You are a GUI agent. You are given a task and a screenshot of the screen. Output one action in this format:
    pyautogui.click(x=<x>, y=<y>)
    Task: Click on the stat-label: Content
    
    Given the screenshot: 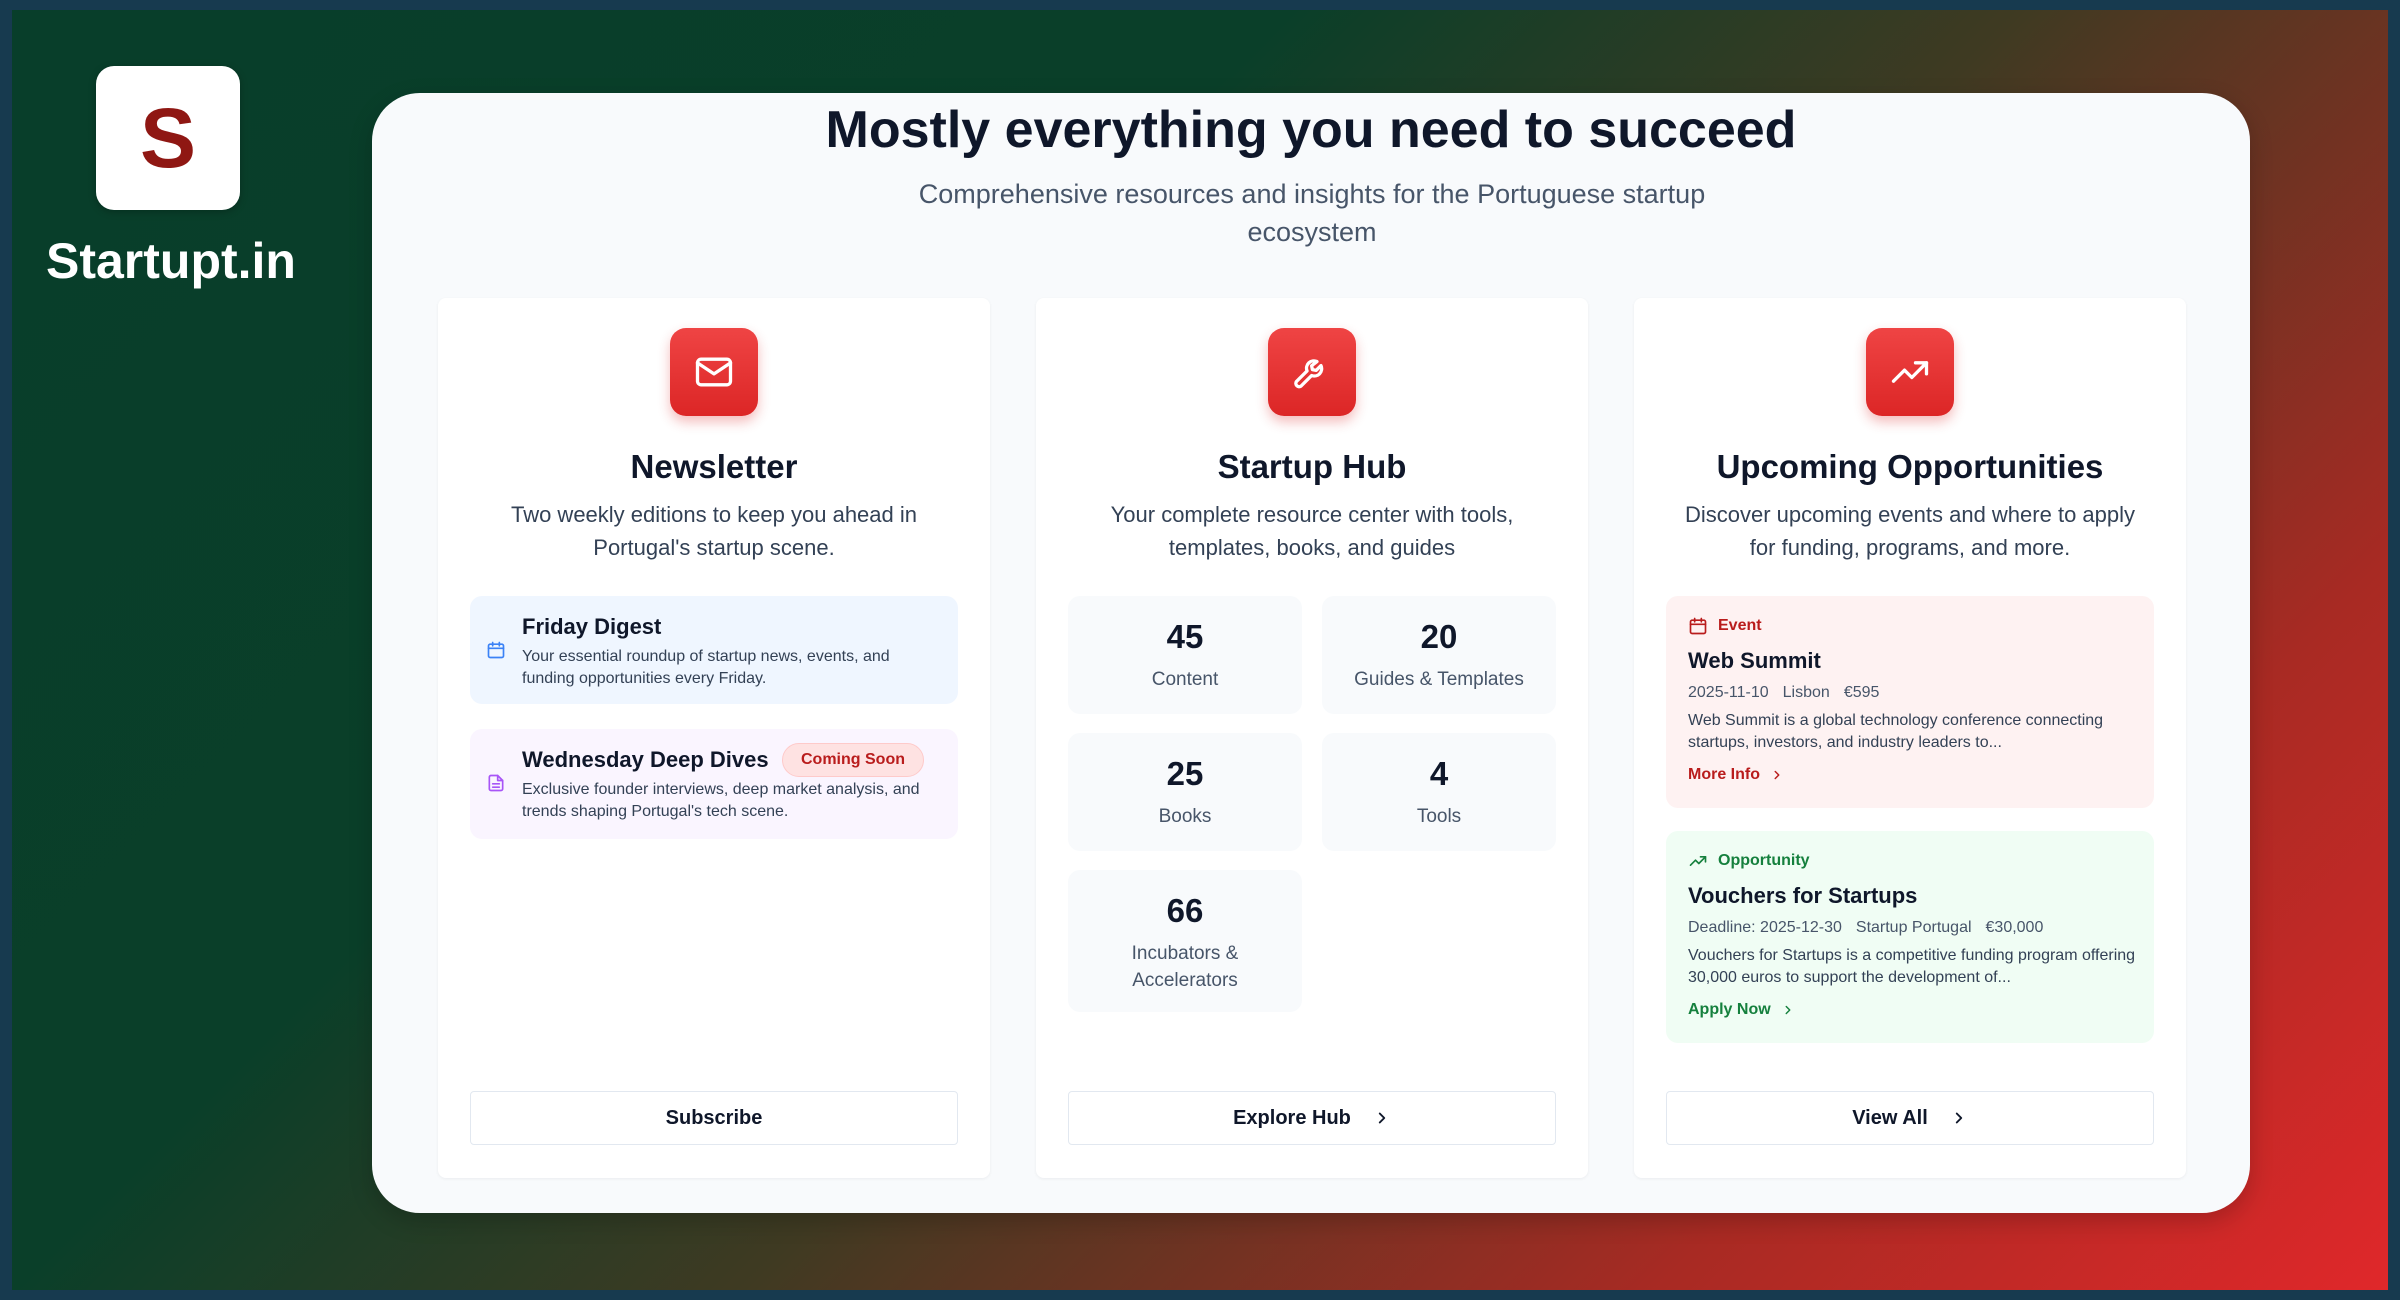 What is the action you would take?
    pyautogui.click(x=1185, y=679)
    